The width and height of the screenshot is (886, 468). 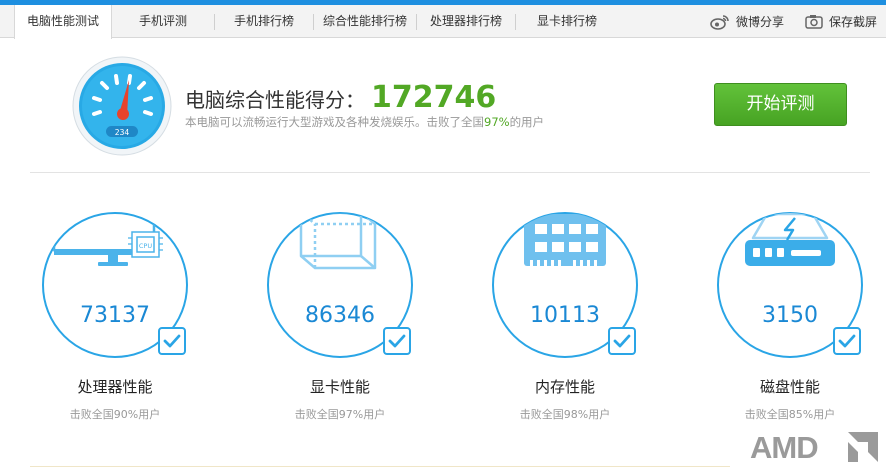 What do you see at coordinates (122, 132) in the screenshot?
I see `gauge-readout: 234` at bounding box center [122, 132].